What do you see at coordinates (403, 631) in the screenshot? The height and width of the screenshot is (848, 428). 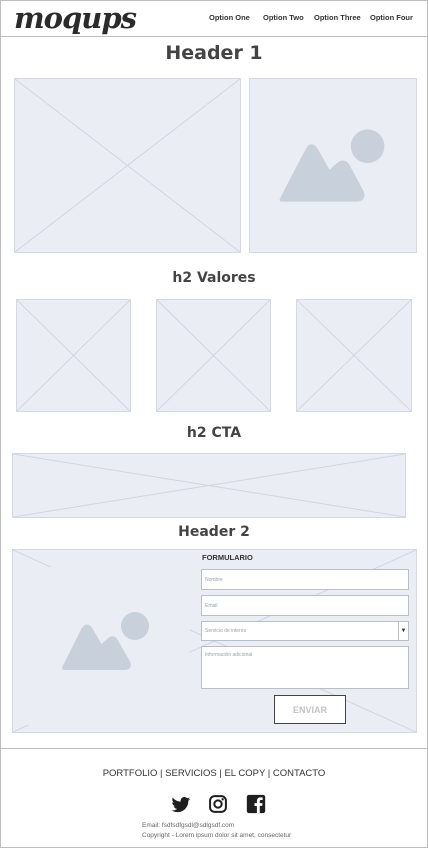 I see `dropdown-arrow-icon: ▼` at bounding box center [403, 631].